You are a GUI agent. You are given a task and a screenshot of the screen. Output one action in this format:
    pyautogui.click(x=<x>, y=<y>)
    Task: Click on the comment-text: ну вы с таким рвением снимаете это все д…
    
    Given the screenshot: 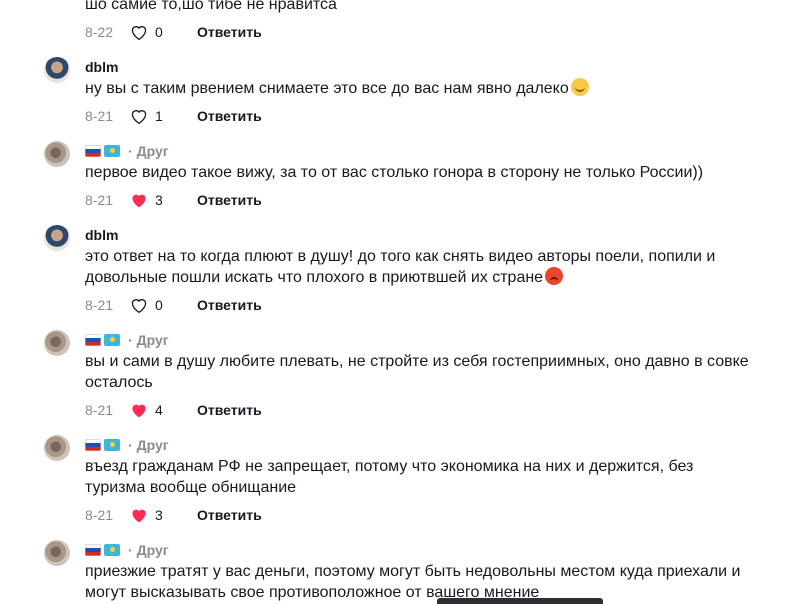 What is the action you would take?
    pyautogui.click(x=424, y=88)
    